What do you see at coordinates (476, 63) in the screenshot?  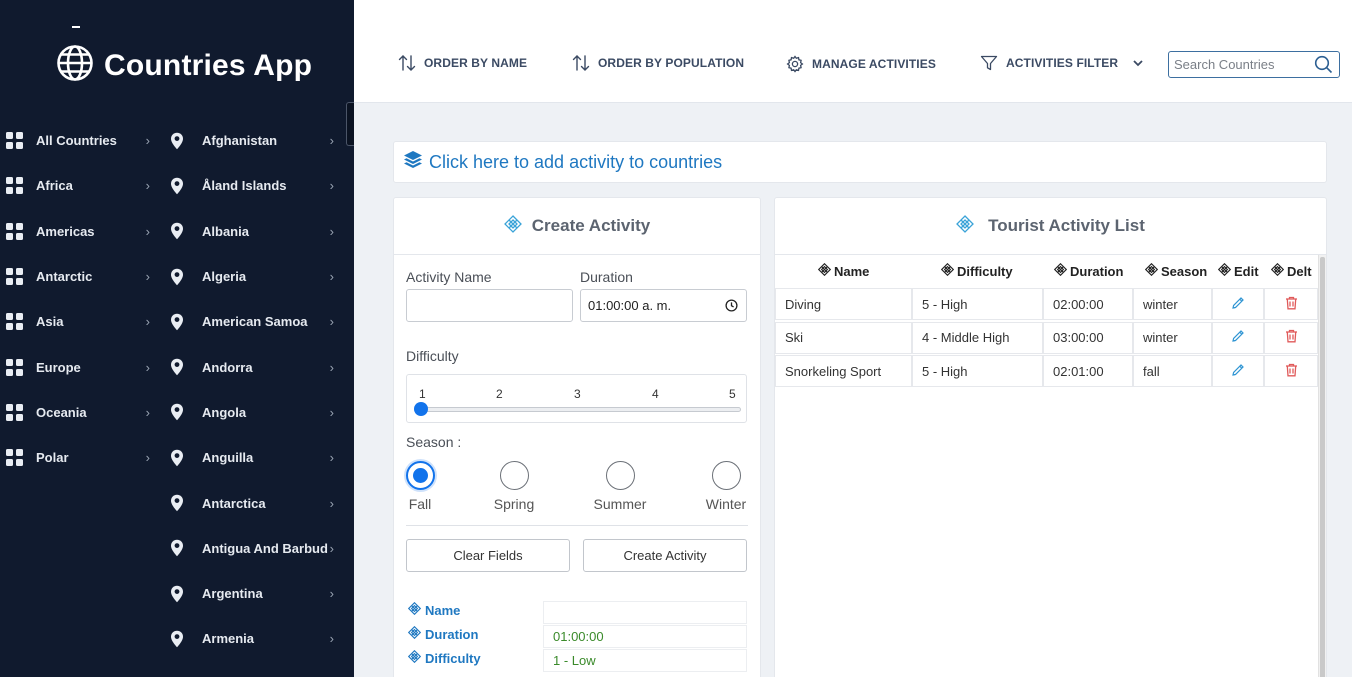 I see `order-by-name-label: ORDER BY NAME` at bounding box center [476, 63].